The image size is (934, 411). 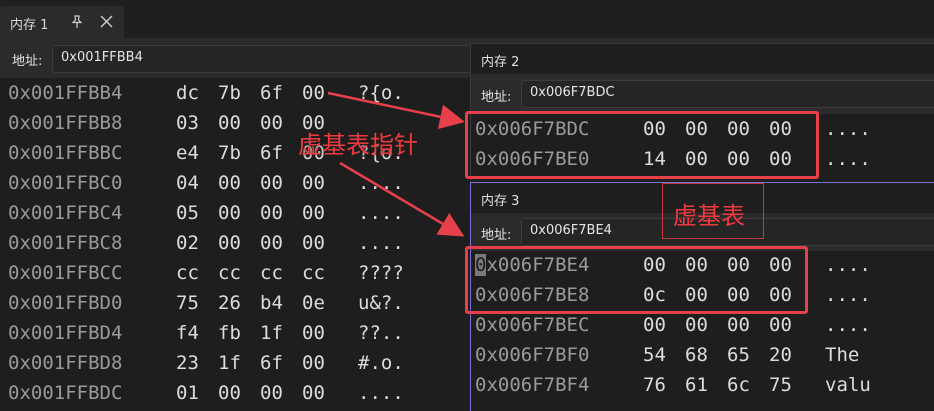 I want to click on arrow-to-vtable, so click(x=402, y=199).